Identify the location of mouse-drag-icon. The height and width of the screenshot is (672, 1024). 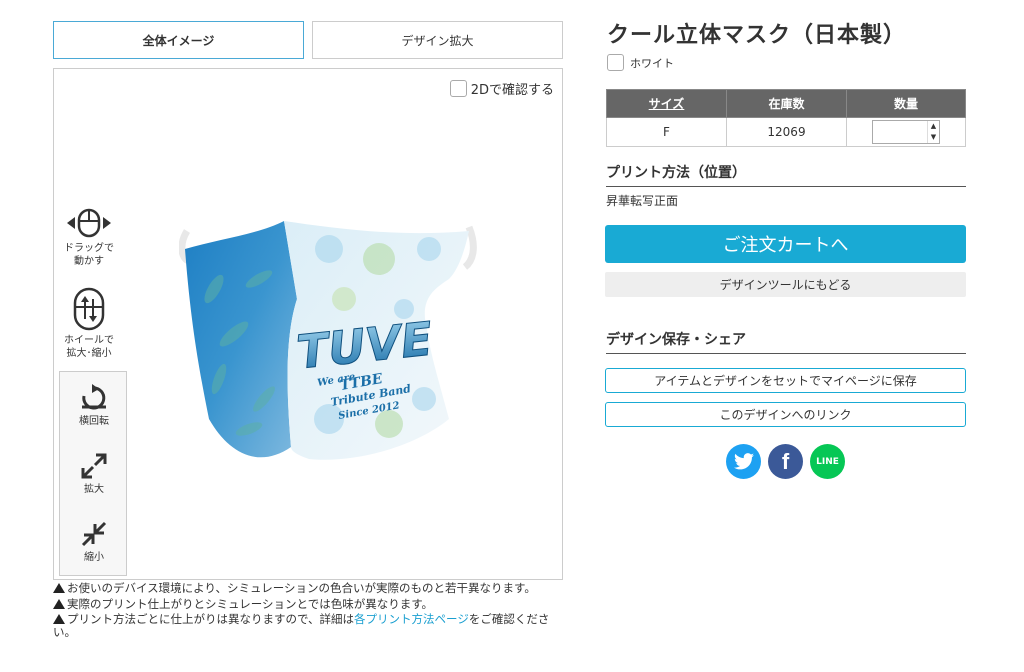
(89, 223).